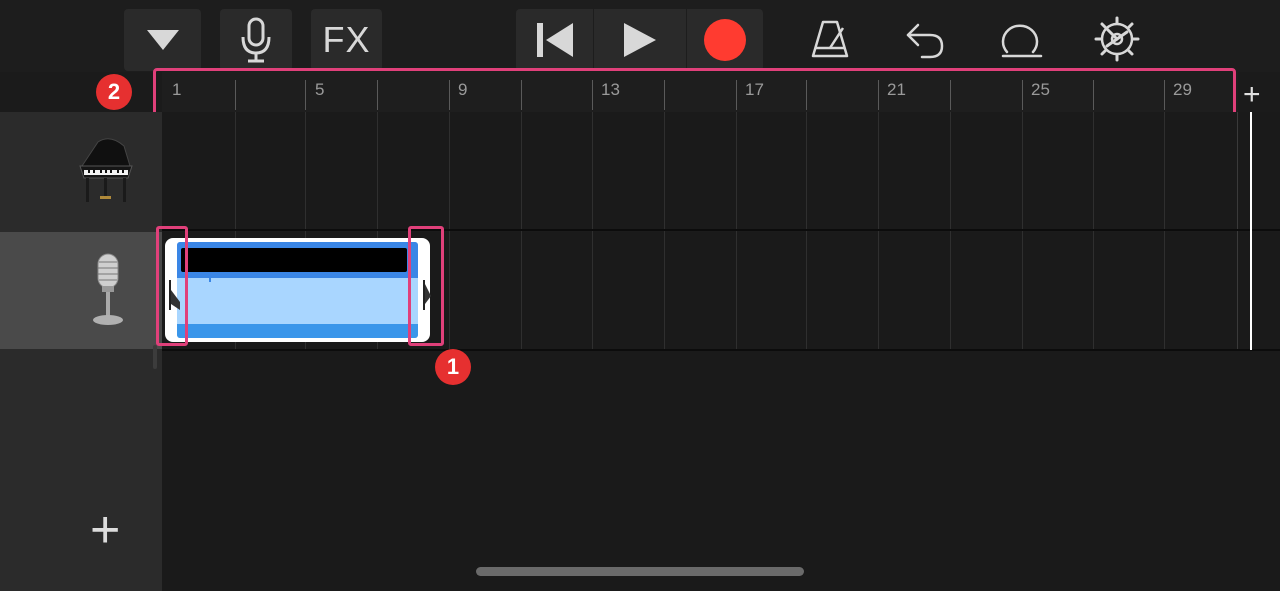 Image resolution: width=1280 pixels, height=591 pixels. What do you see at coordinates (426, 286) in the screenshot?
I see `right-trim-highlight` at bounding box center [426, 286].